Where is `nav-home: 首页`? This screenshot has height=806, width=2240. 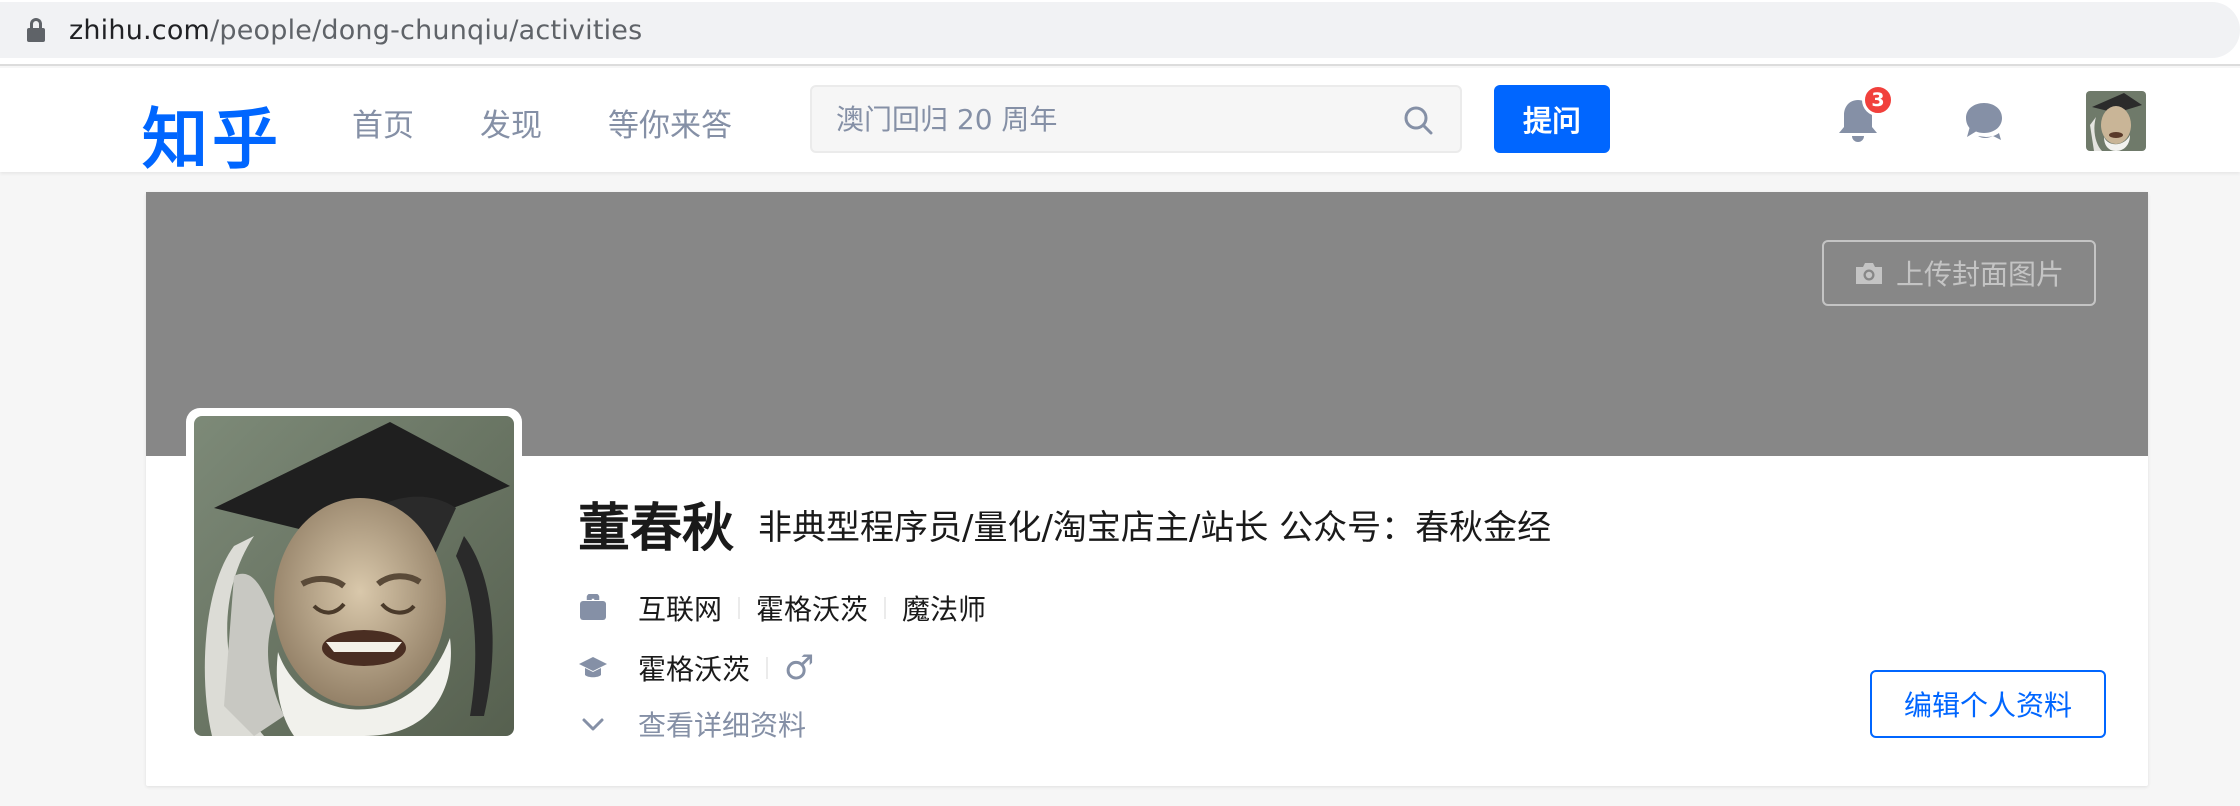
nav-home: 首页 is located at coordinates (383, 122).